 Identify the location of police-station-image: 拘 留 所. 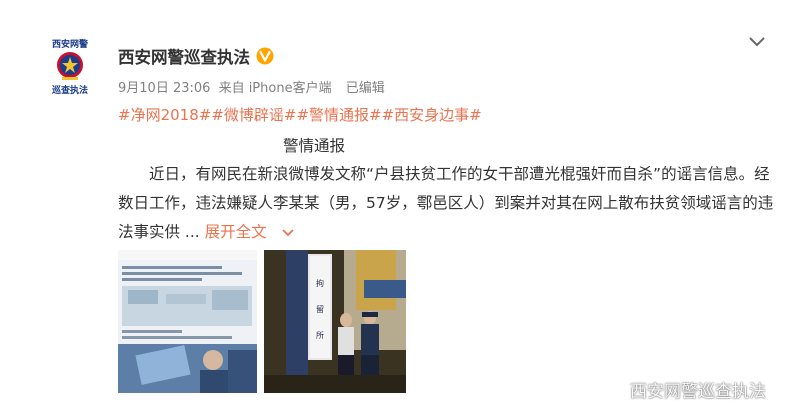
(335, 321).